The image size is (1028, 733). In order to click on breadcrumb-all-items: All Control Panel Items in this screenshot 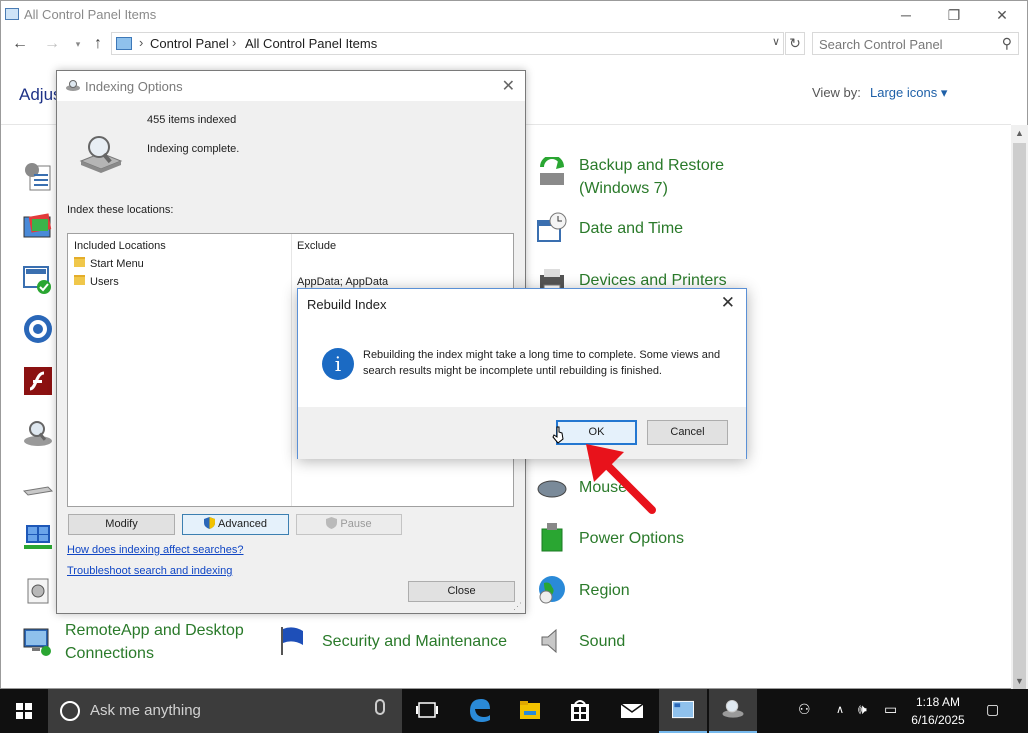, I will do `click(311, 43)`.